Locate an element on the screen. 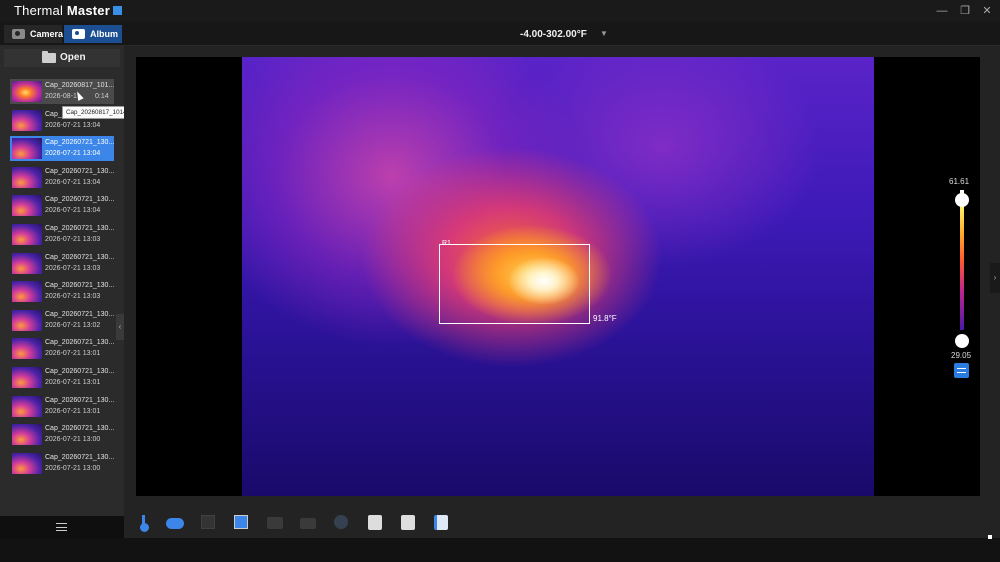 This screenshot has width=1000, height=562. color-scale-bar is located at coordinates (962, 260).